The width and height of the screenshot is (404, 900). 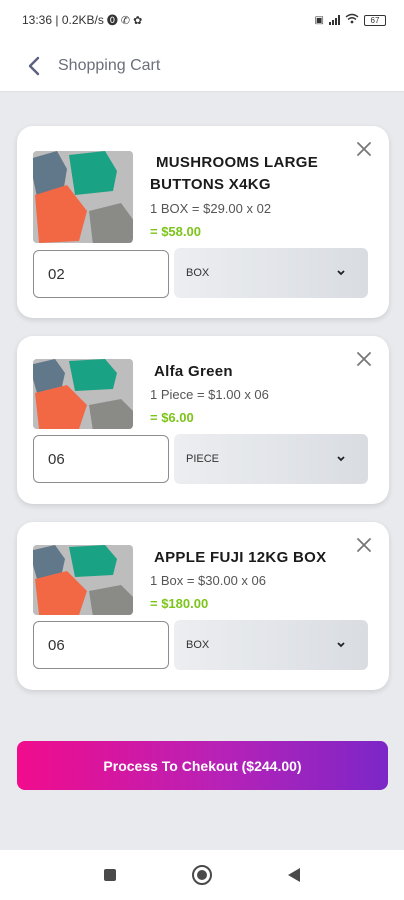 I want to click on square-icon, so click(x=110, y=875).